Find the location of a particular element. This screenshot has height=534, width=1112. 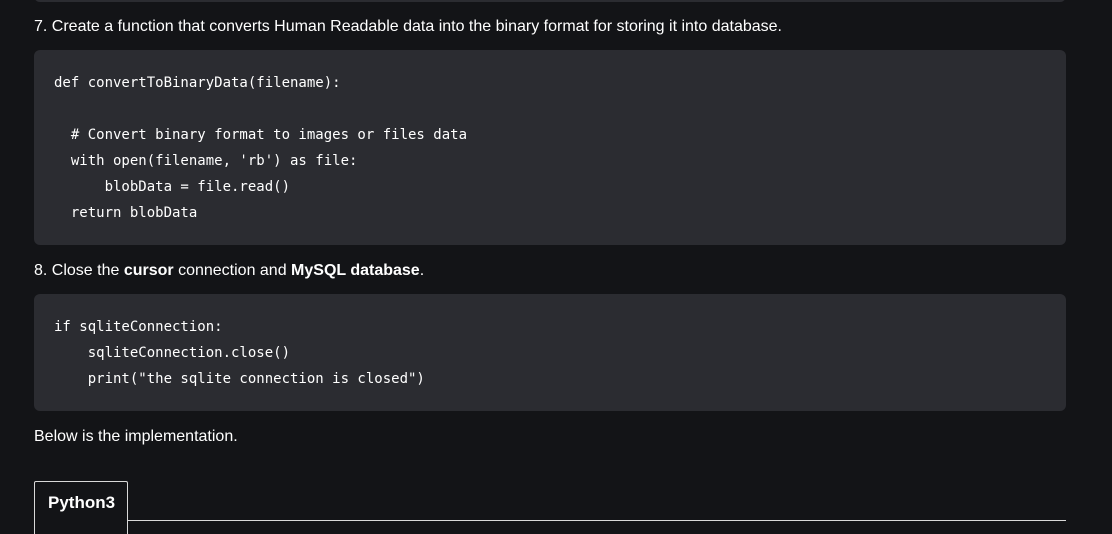

code-line: if sqliteConnection: is located at coordinates (138, 327).